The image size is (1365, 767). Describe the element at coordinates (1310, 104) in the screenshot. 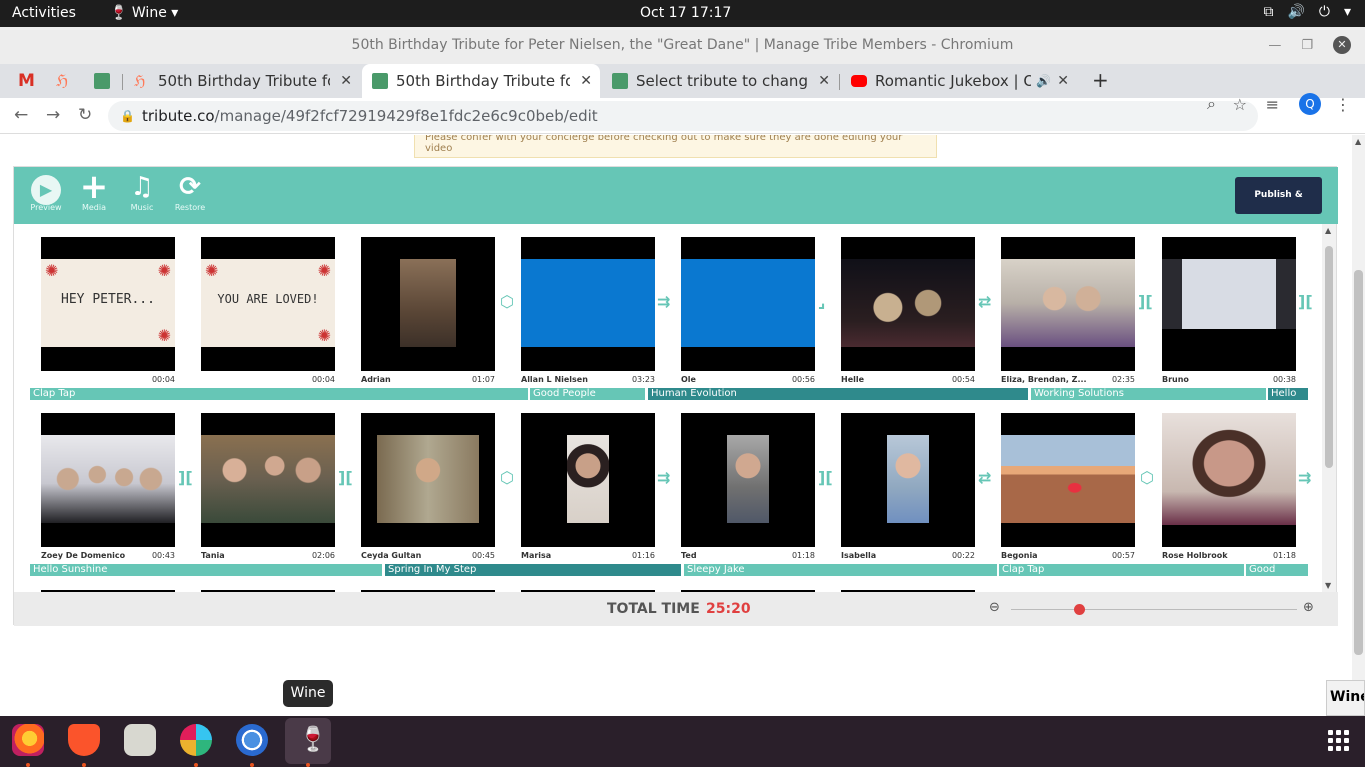

I see `profile-avatar: Q` at that location.